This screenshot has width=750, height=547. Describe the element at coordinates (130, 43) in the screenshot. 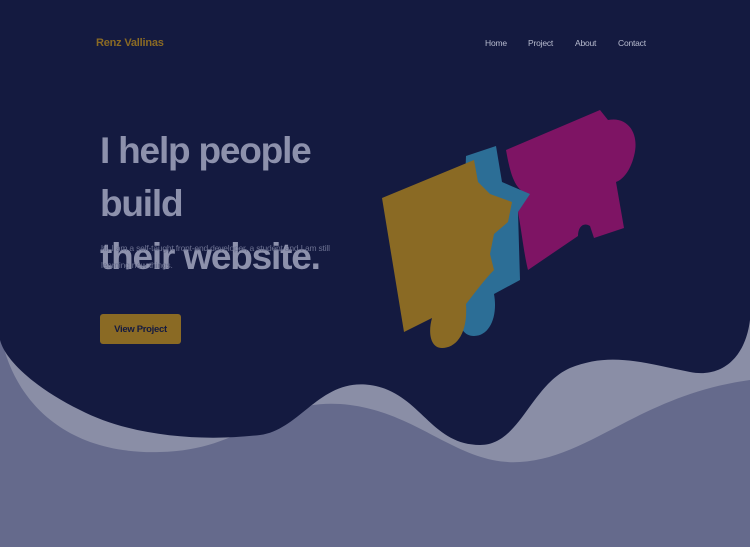

I see `site-logo: Renz Vallinas` at that location.